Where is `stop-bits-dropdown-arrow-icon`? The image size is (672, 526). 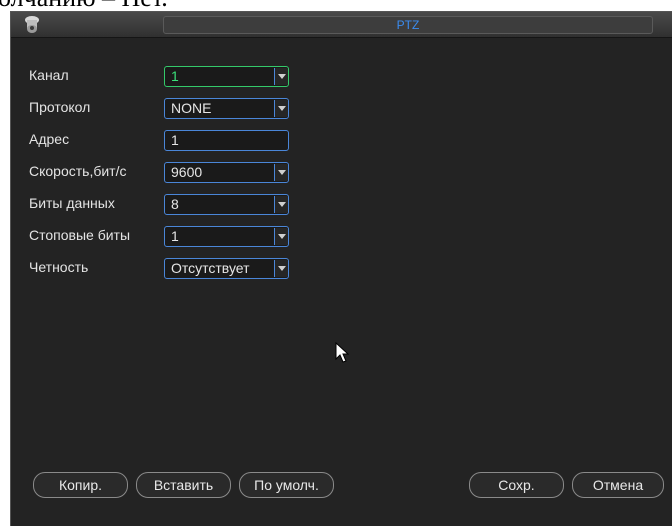 stop-bits-dropdown-arrow-icon is located at coordinates (281, 236).